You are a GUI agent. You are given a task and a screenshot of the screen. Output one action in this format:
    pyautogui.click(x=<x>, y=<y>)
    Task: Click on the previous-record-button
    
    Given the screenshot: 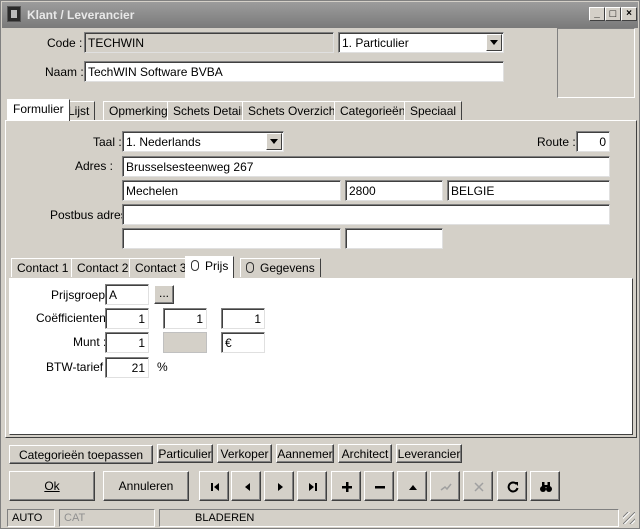 What is the action you would take?
    pyautogui.click(x=246, y=486)
    